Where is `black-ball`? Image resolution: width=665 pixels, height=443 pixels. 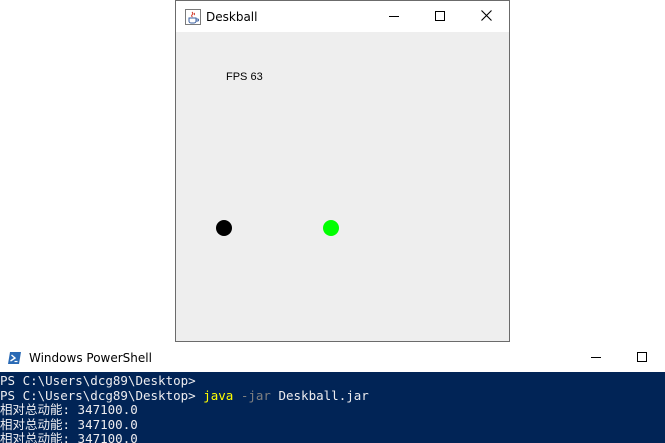 black-ball is located at coordinates (224, 228).